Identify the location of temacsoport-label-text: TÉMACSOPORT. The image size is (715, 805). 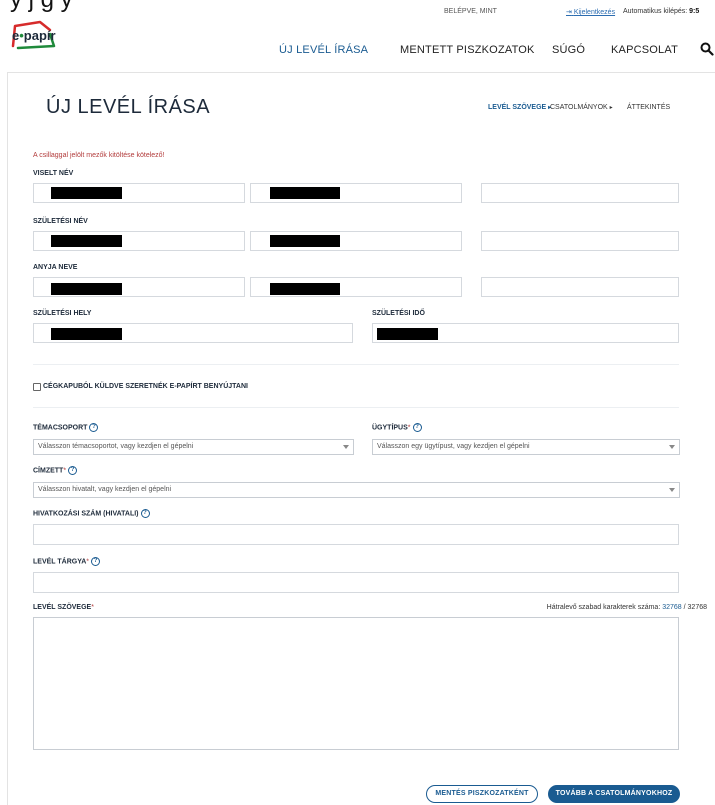
(60, 428).